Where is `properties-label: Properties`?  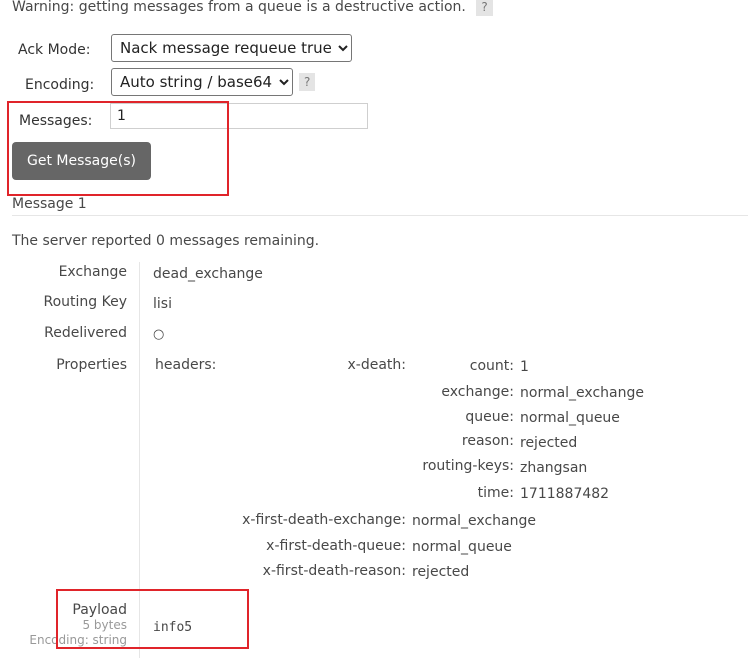
properties-label: Properties is located at coordinates (91, 365).